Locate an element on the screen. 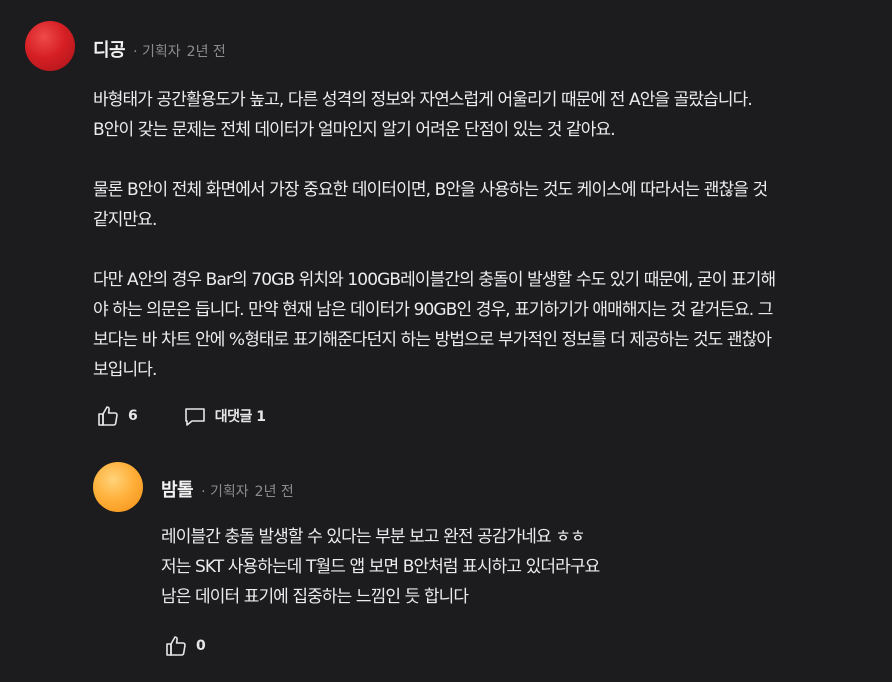  reply-count-label: 대댓글 1 is located at coordinates (240, 417).